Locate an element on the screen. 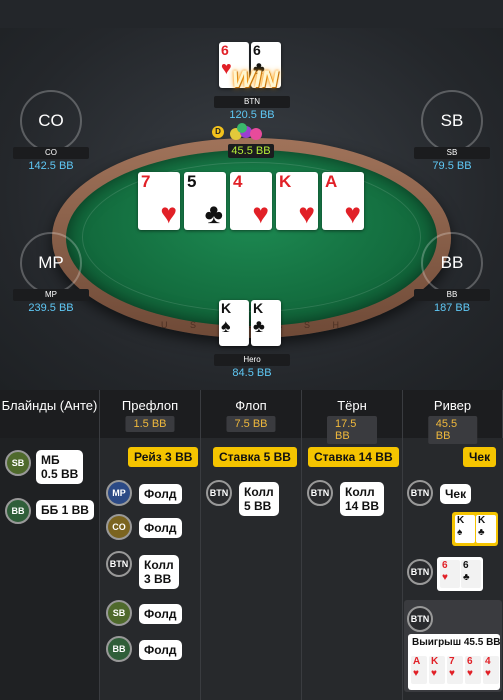 This screenshot has width=503, height=700. win-hand-card-3: 7 ♥ is located at coordinates (455, 670).